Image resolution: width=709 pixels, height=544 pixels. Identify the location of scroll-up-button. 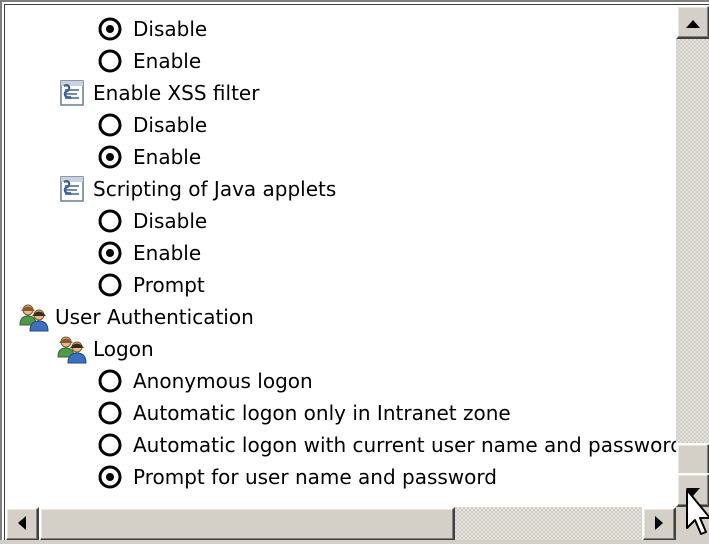
(692, 22).